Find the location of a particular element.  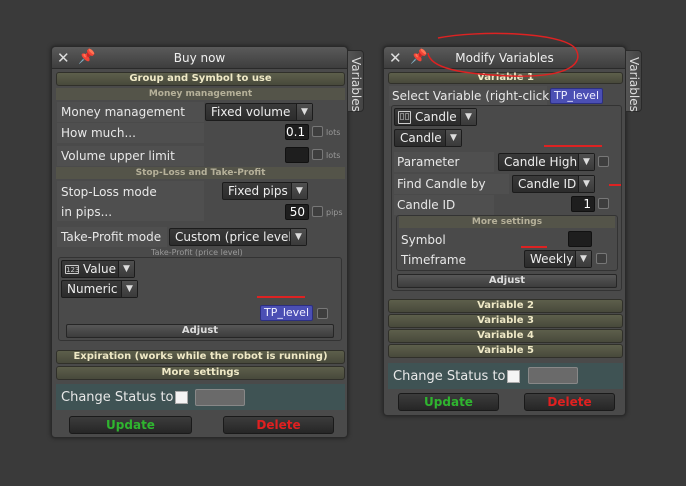

mm-dropdown: Fixed volume ▼ is located at coordinates (259, 112).